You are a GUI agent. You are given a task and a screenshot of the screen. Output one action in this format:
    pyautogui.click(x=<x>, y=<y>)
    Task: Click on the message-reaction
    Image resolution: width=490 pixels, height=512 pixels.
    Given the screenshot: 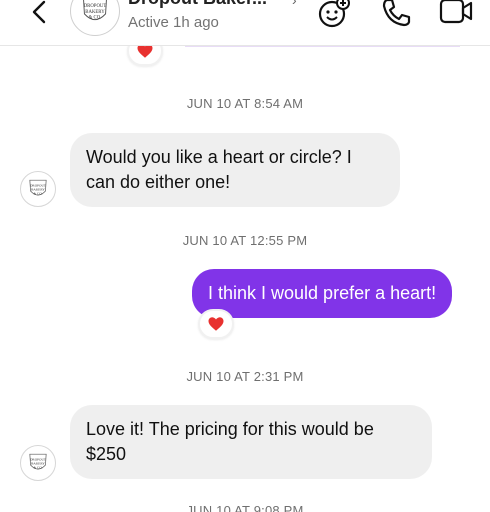 What is the action you would take?
    pyautogui.click(x=216, y=324)
    